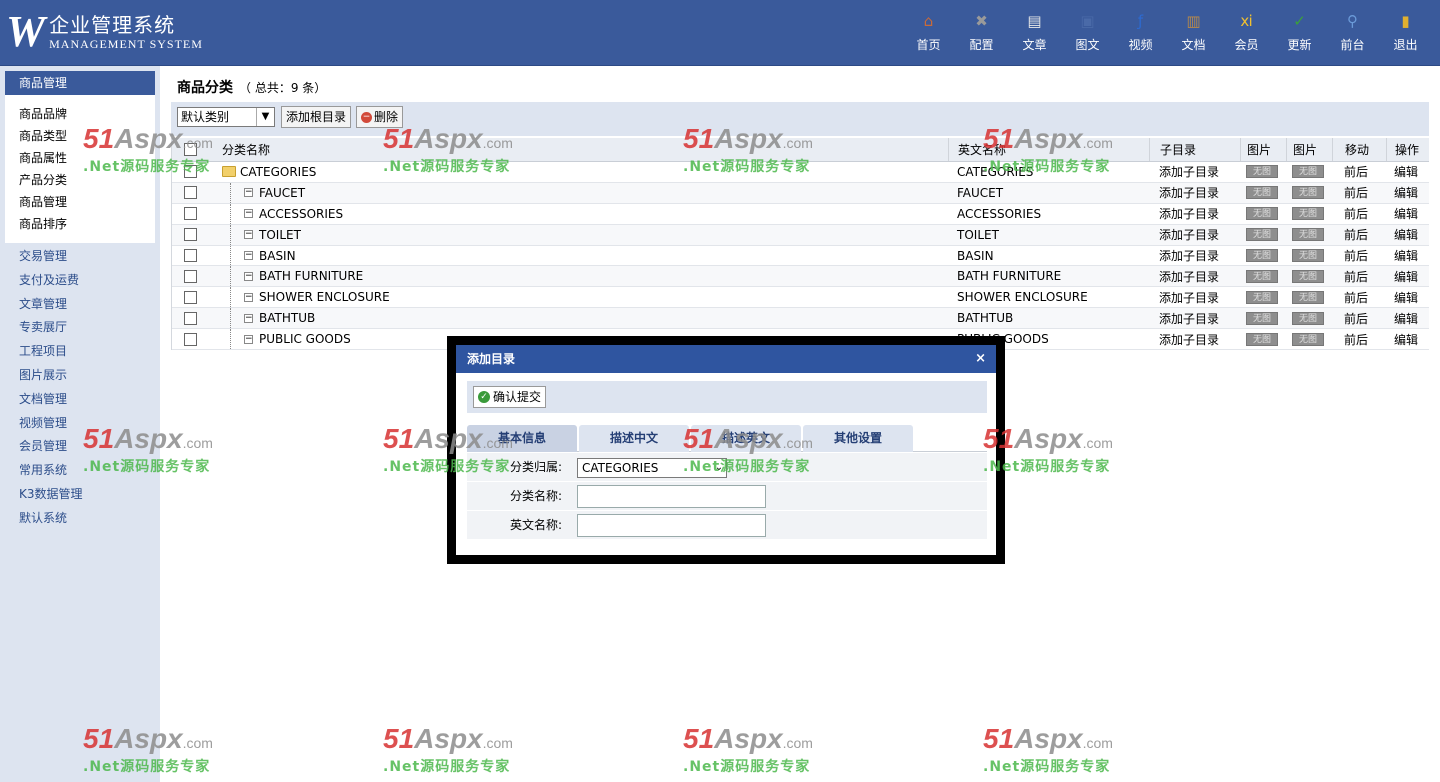 This screenshot has height=782, width=1440. I want to click on nav-item-9: ▮ 退出, so click(1405, 34).